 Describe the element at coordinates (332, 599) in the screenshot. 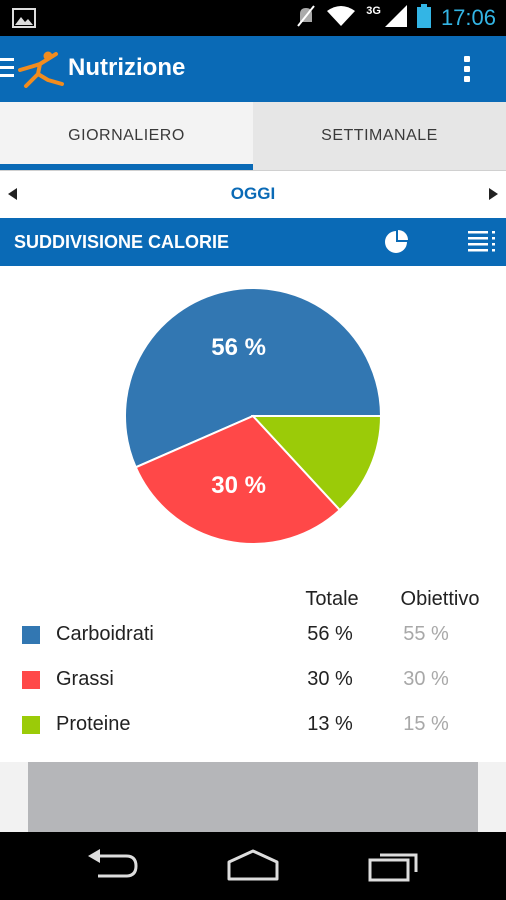

I see `total-column-header: Totale` at that location.